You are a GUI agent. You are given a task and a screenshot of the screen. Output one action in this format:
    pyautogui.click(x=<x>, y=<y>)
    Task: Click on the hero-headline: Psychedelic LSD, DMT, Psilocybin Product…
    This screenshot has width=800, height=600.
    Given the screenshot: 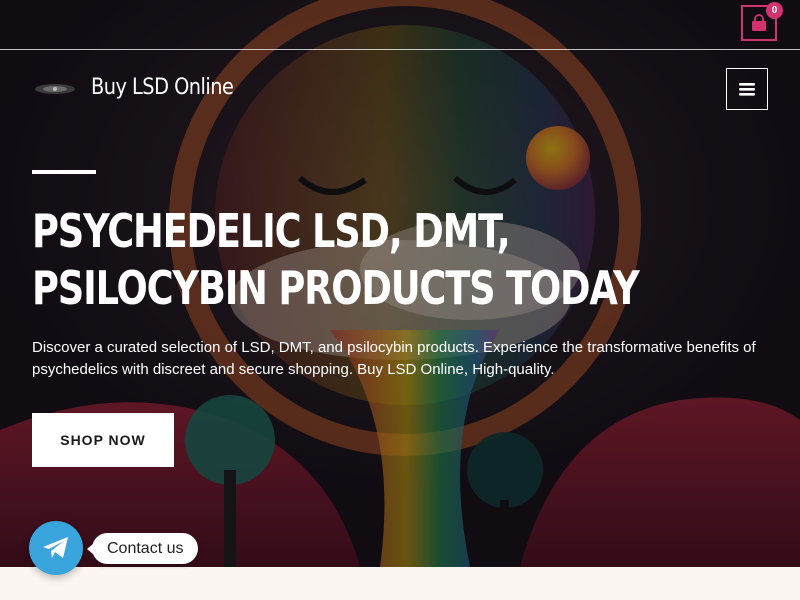 What is the action you would take?
    pyautogui.click(x=336, y=259)
    